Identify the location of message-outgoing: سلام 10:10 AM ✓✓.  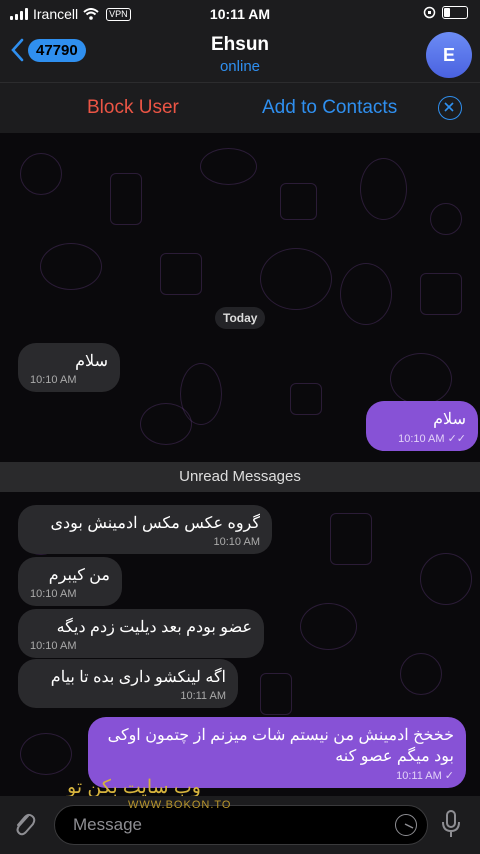
(422, 426).